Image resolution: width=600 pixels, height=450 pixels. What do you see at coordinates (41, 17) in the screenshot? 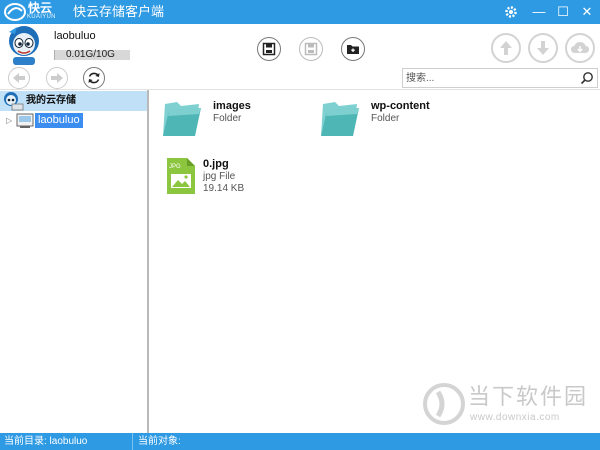
I see `logo-subtext: KUAIYUN` at bounding box center [41, 17].